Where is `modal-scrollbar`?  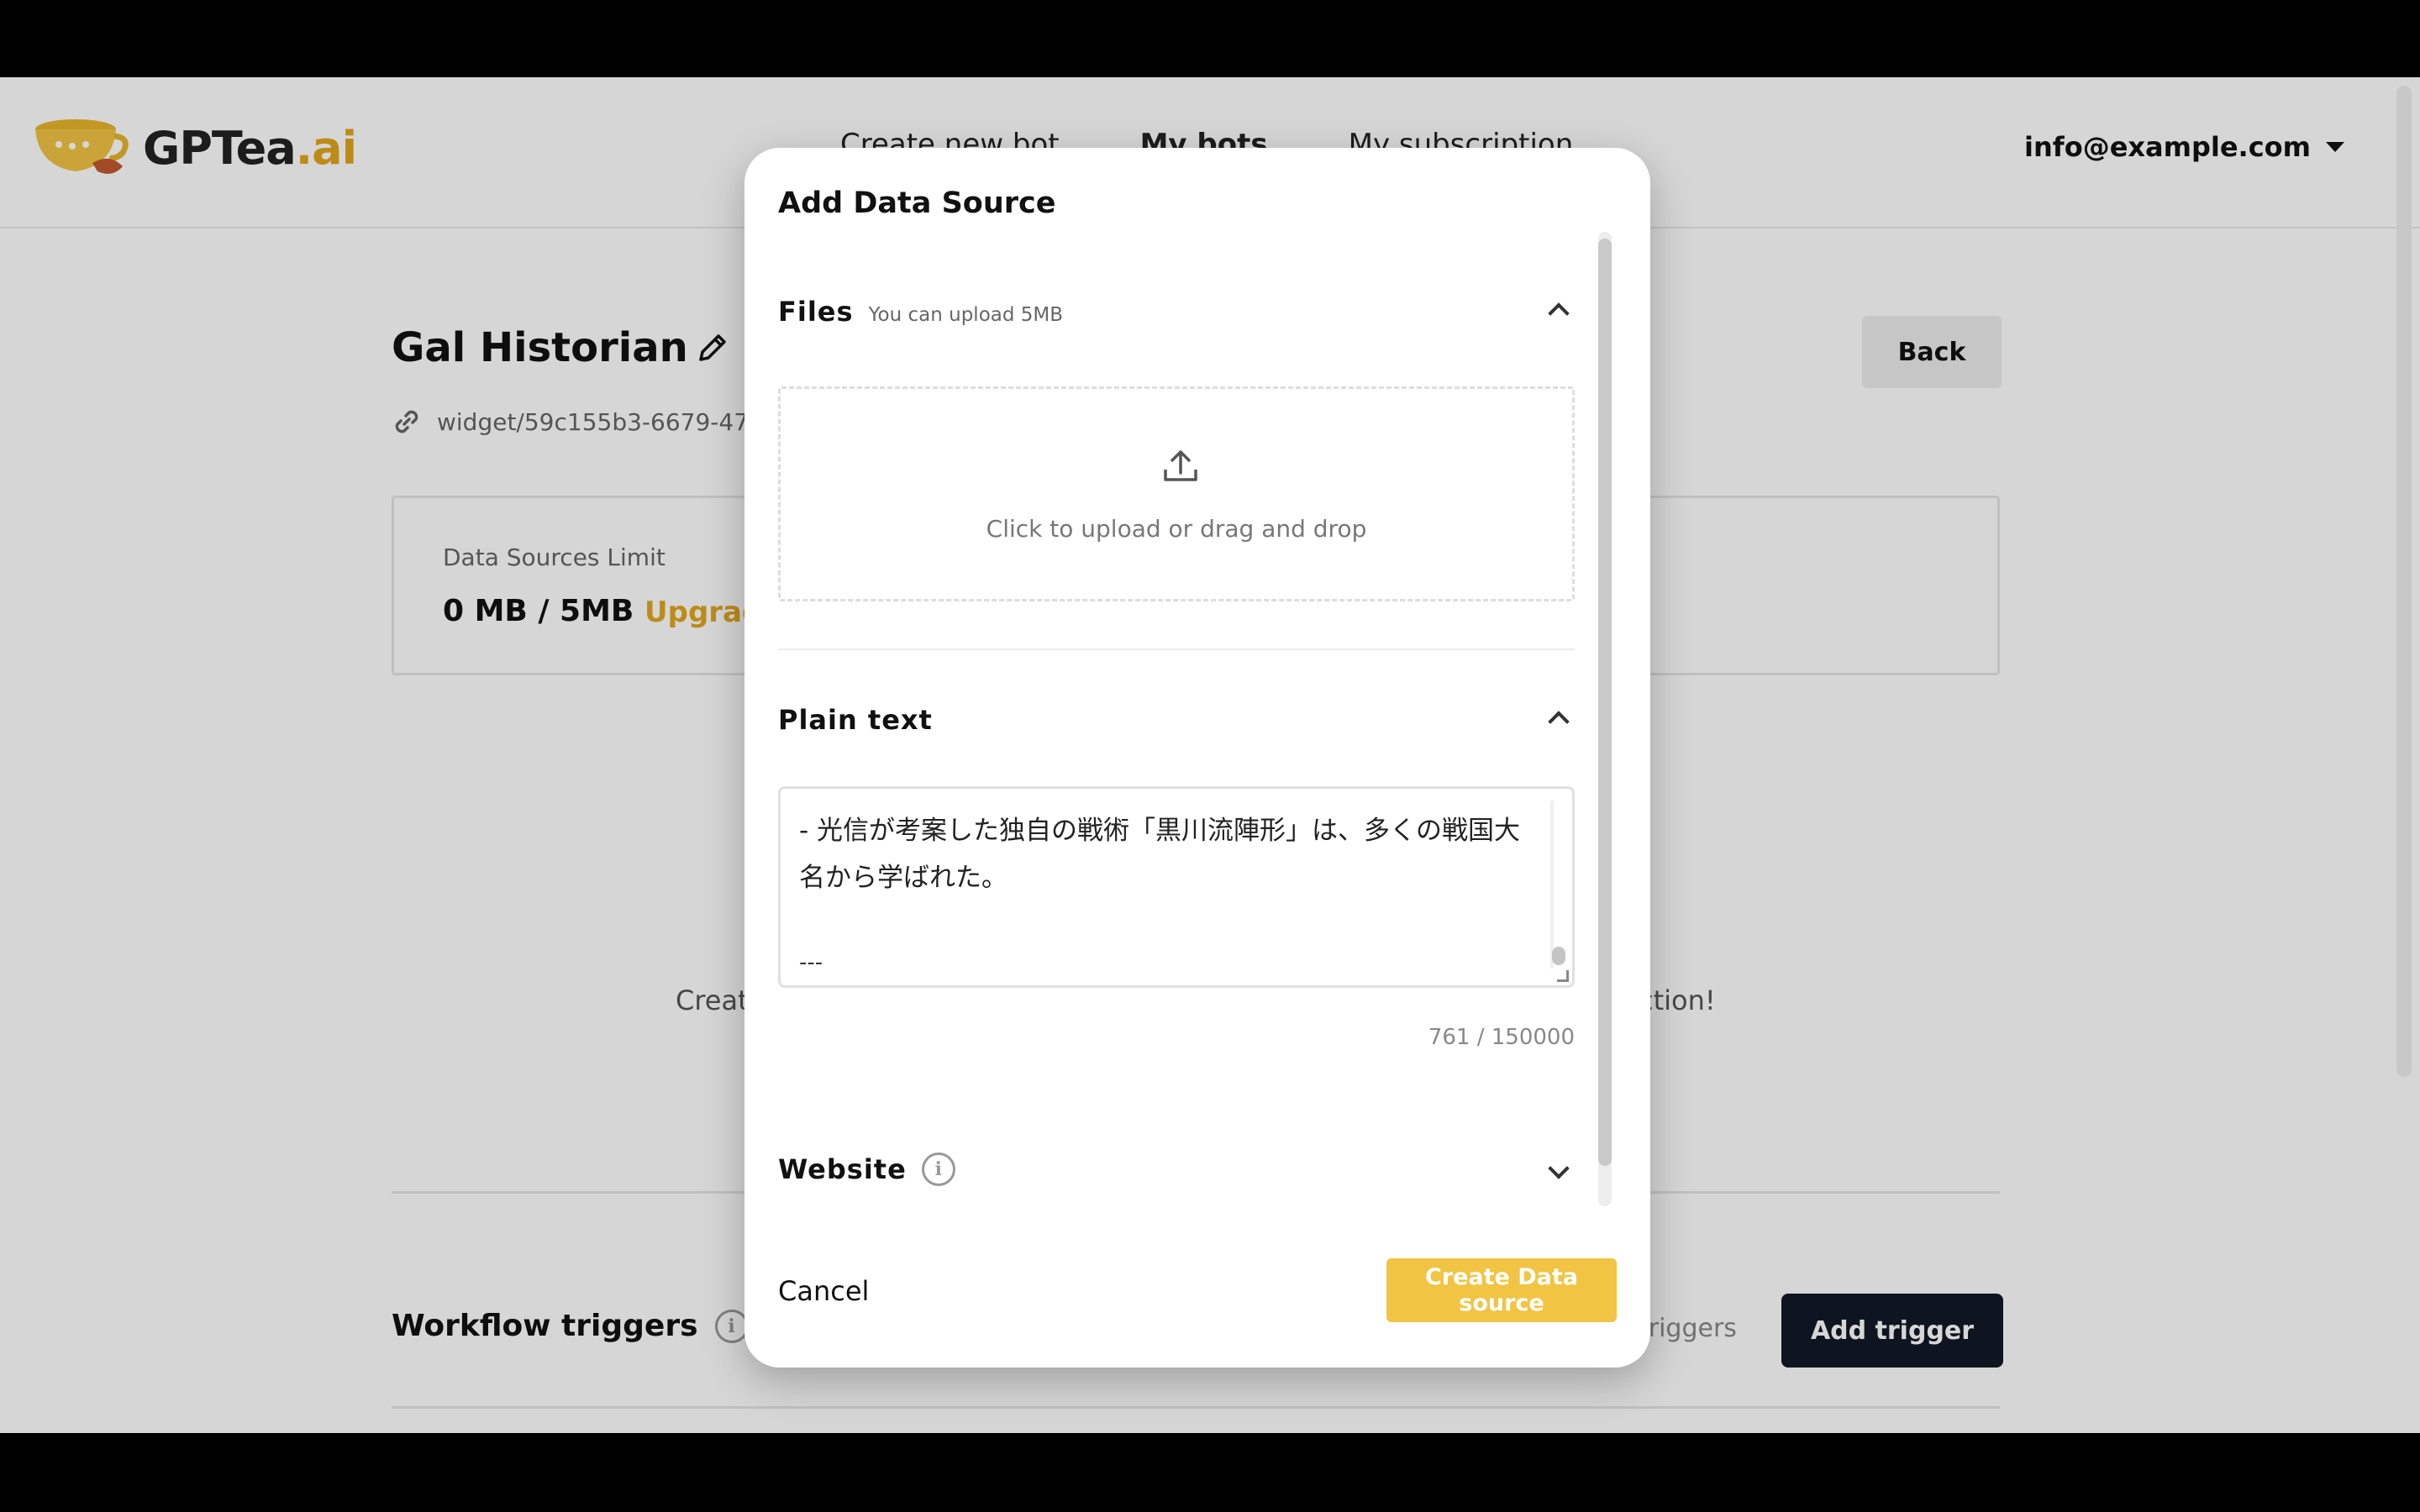 modal-scrollbar is located at coordinates (1605, 719).